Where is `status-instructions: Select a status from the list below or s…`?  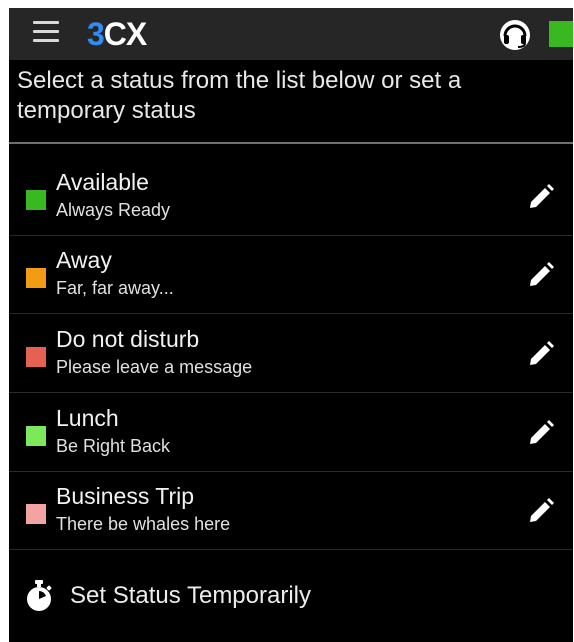
status-instructions: Select a status from the list below or s… is located at coordinates (239, 95).